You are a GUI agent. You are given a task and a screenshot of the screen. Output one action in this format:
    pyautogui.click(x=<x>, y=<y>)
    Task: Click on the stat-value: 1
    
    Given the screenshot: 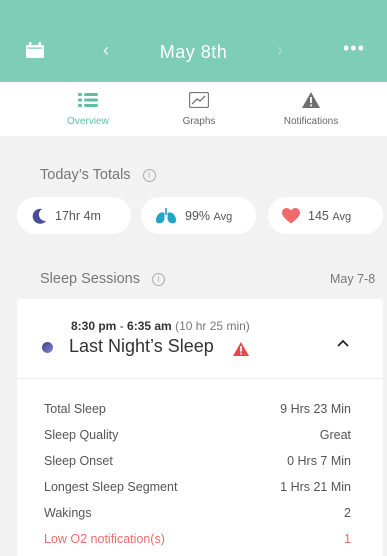 What is the action you would take?
    pyautogui.click(x=347, y=539)
    